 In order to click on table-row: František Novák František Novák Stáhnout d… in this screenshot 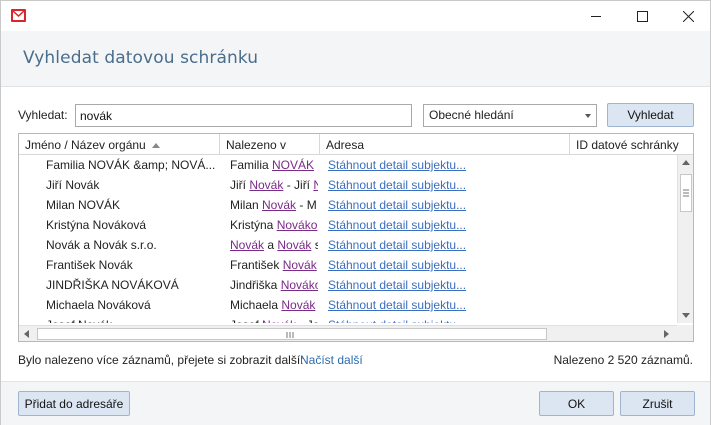, I will do `click(348, 265)`.